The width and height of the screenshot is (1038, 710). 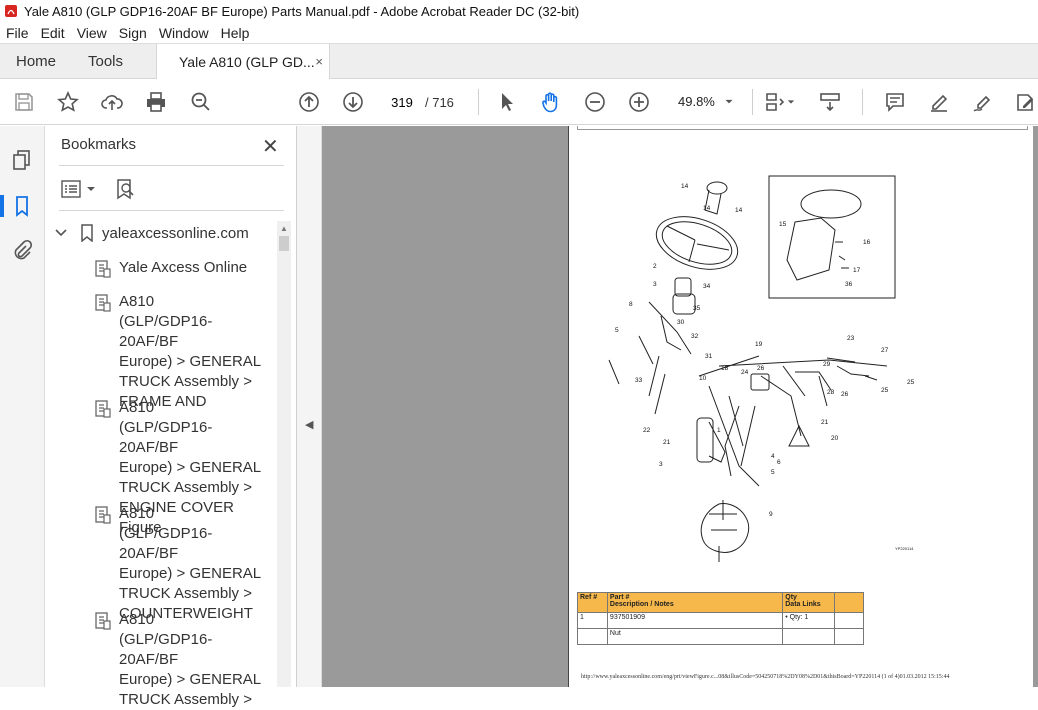 What do you see at coordinates (845, 394) in the screenshot?
I see `svg-text: 26` at bounding box center [845, 394].